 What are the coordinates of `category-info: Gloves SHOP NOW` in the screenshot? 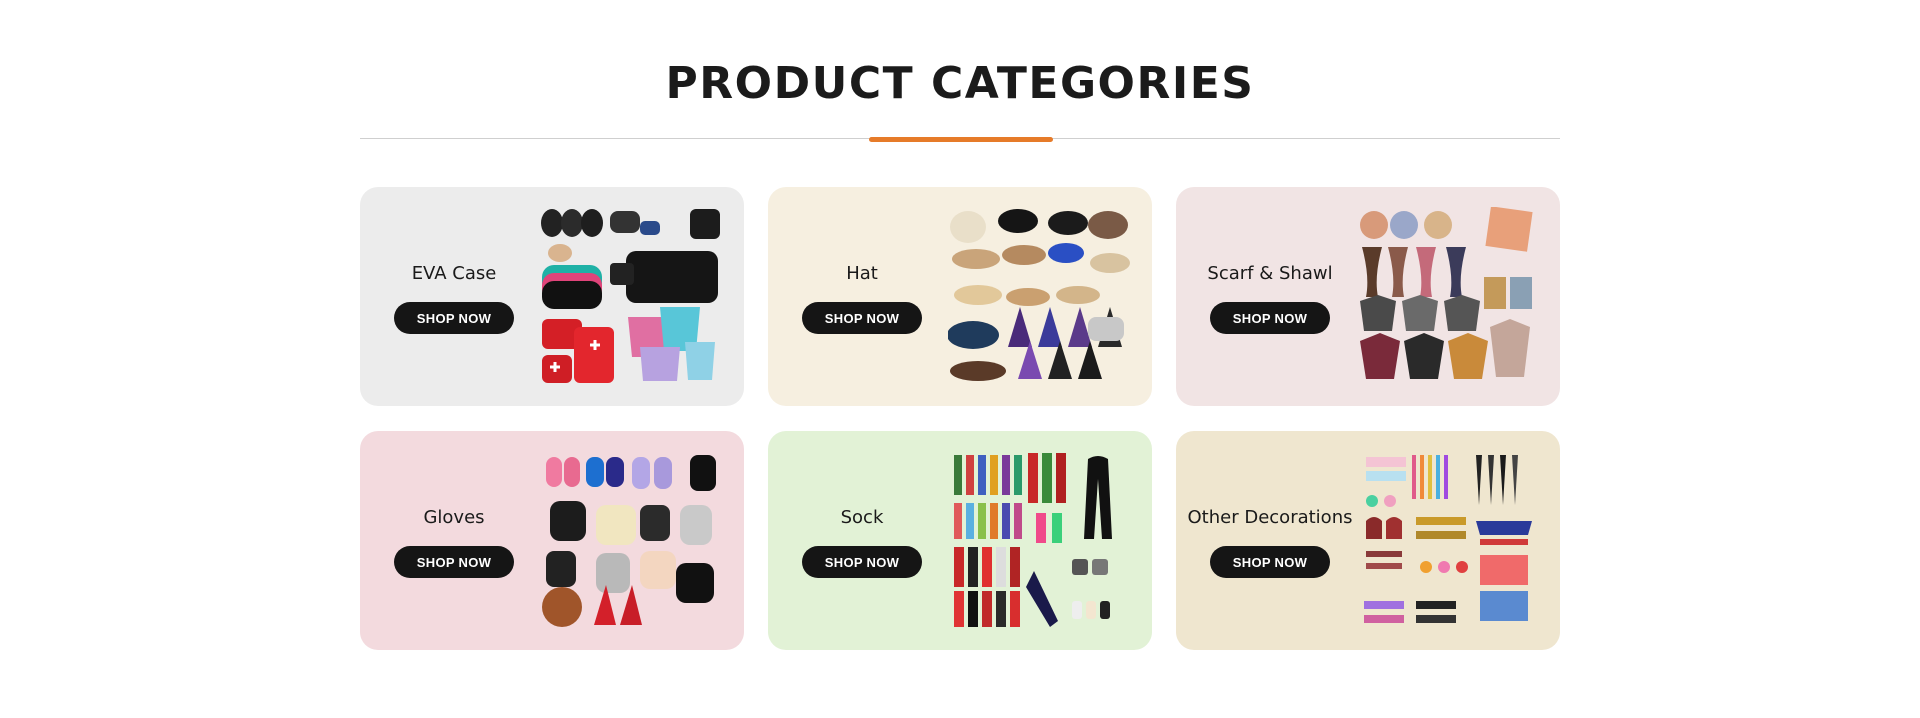 It's located at (454, 540).